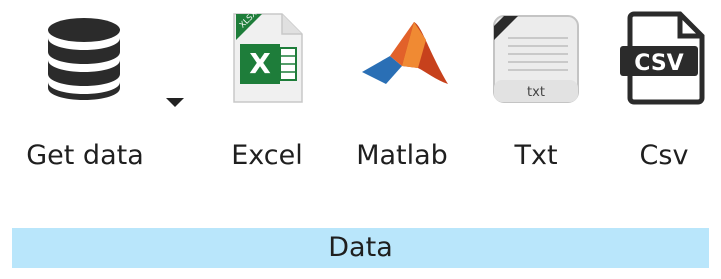  I want to click on database-icon, so click(84, 58).